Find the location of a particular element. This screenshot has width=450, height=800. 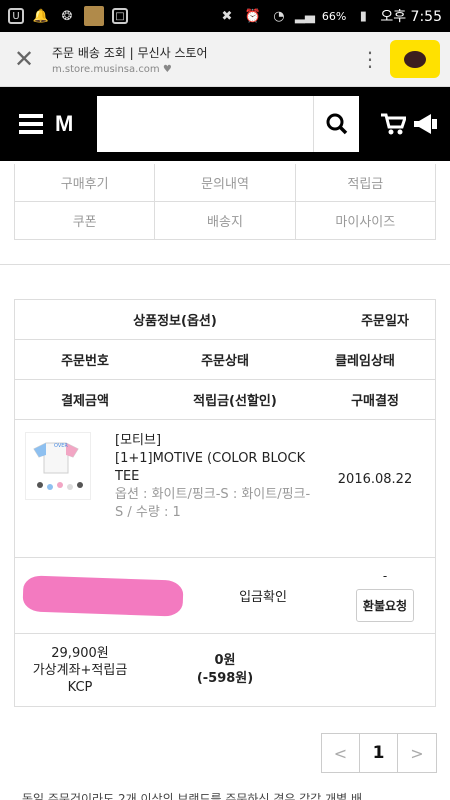

order-date: 2016.08.22 is located at coordinates (375, 479).